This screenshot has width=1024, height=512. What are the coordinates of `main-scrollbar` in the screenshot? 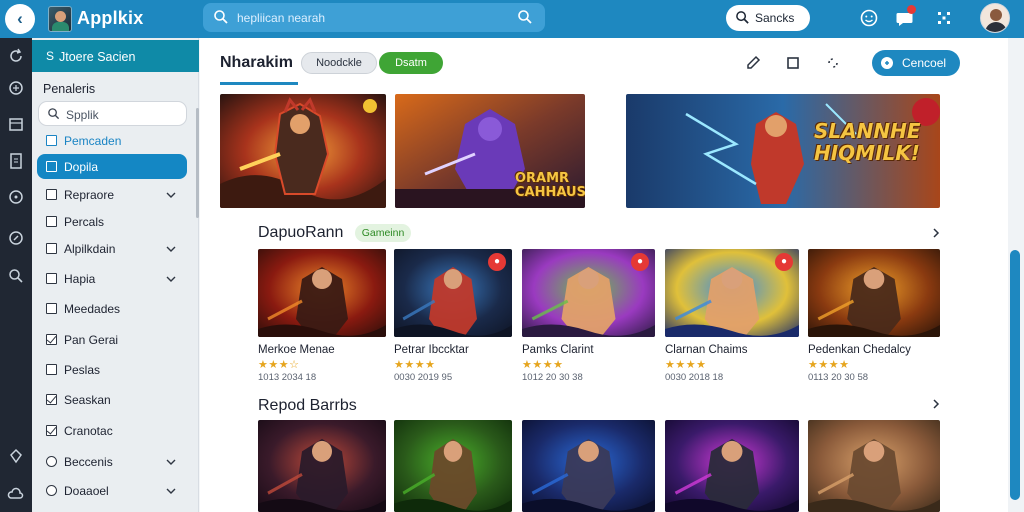 It's located at (1015, 375).